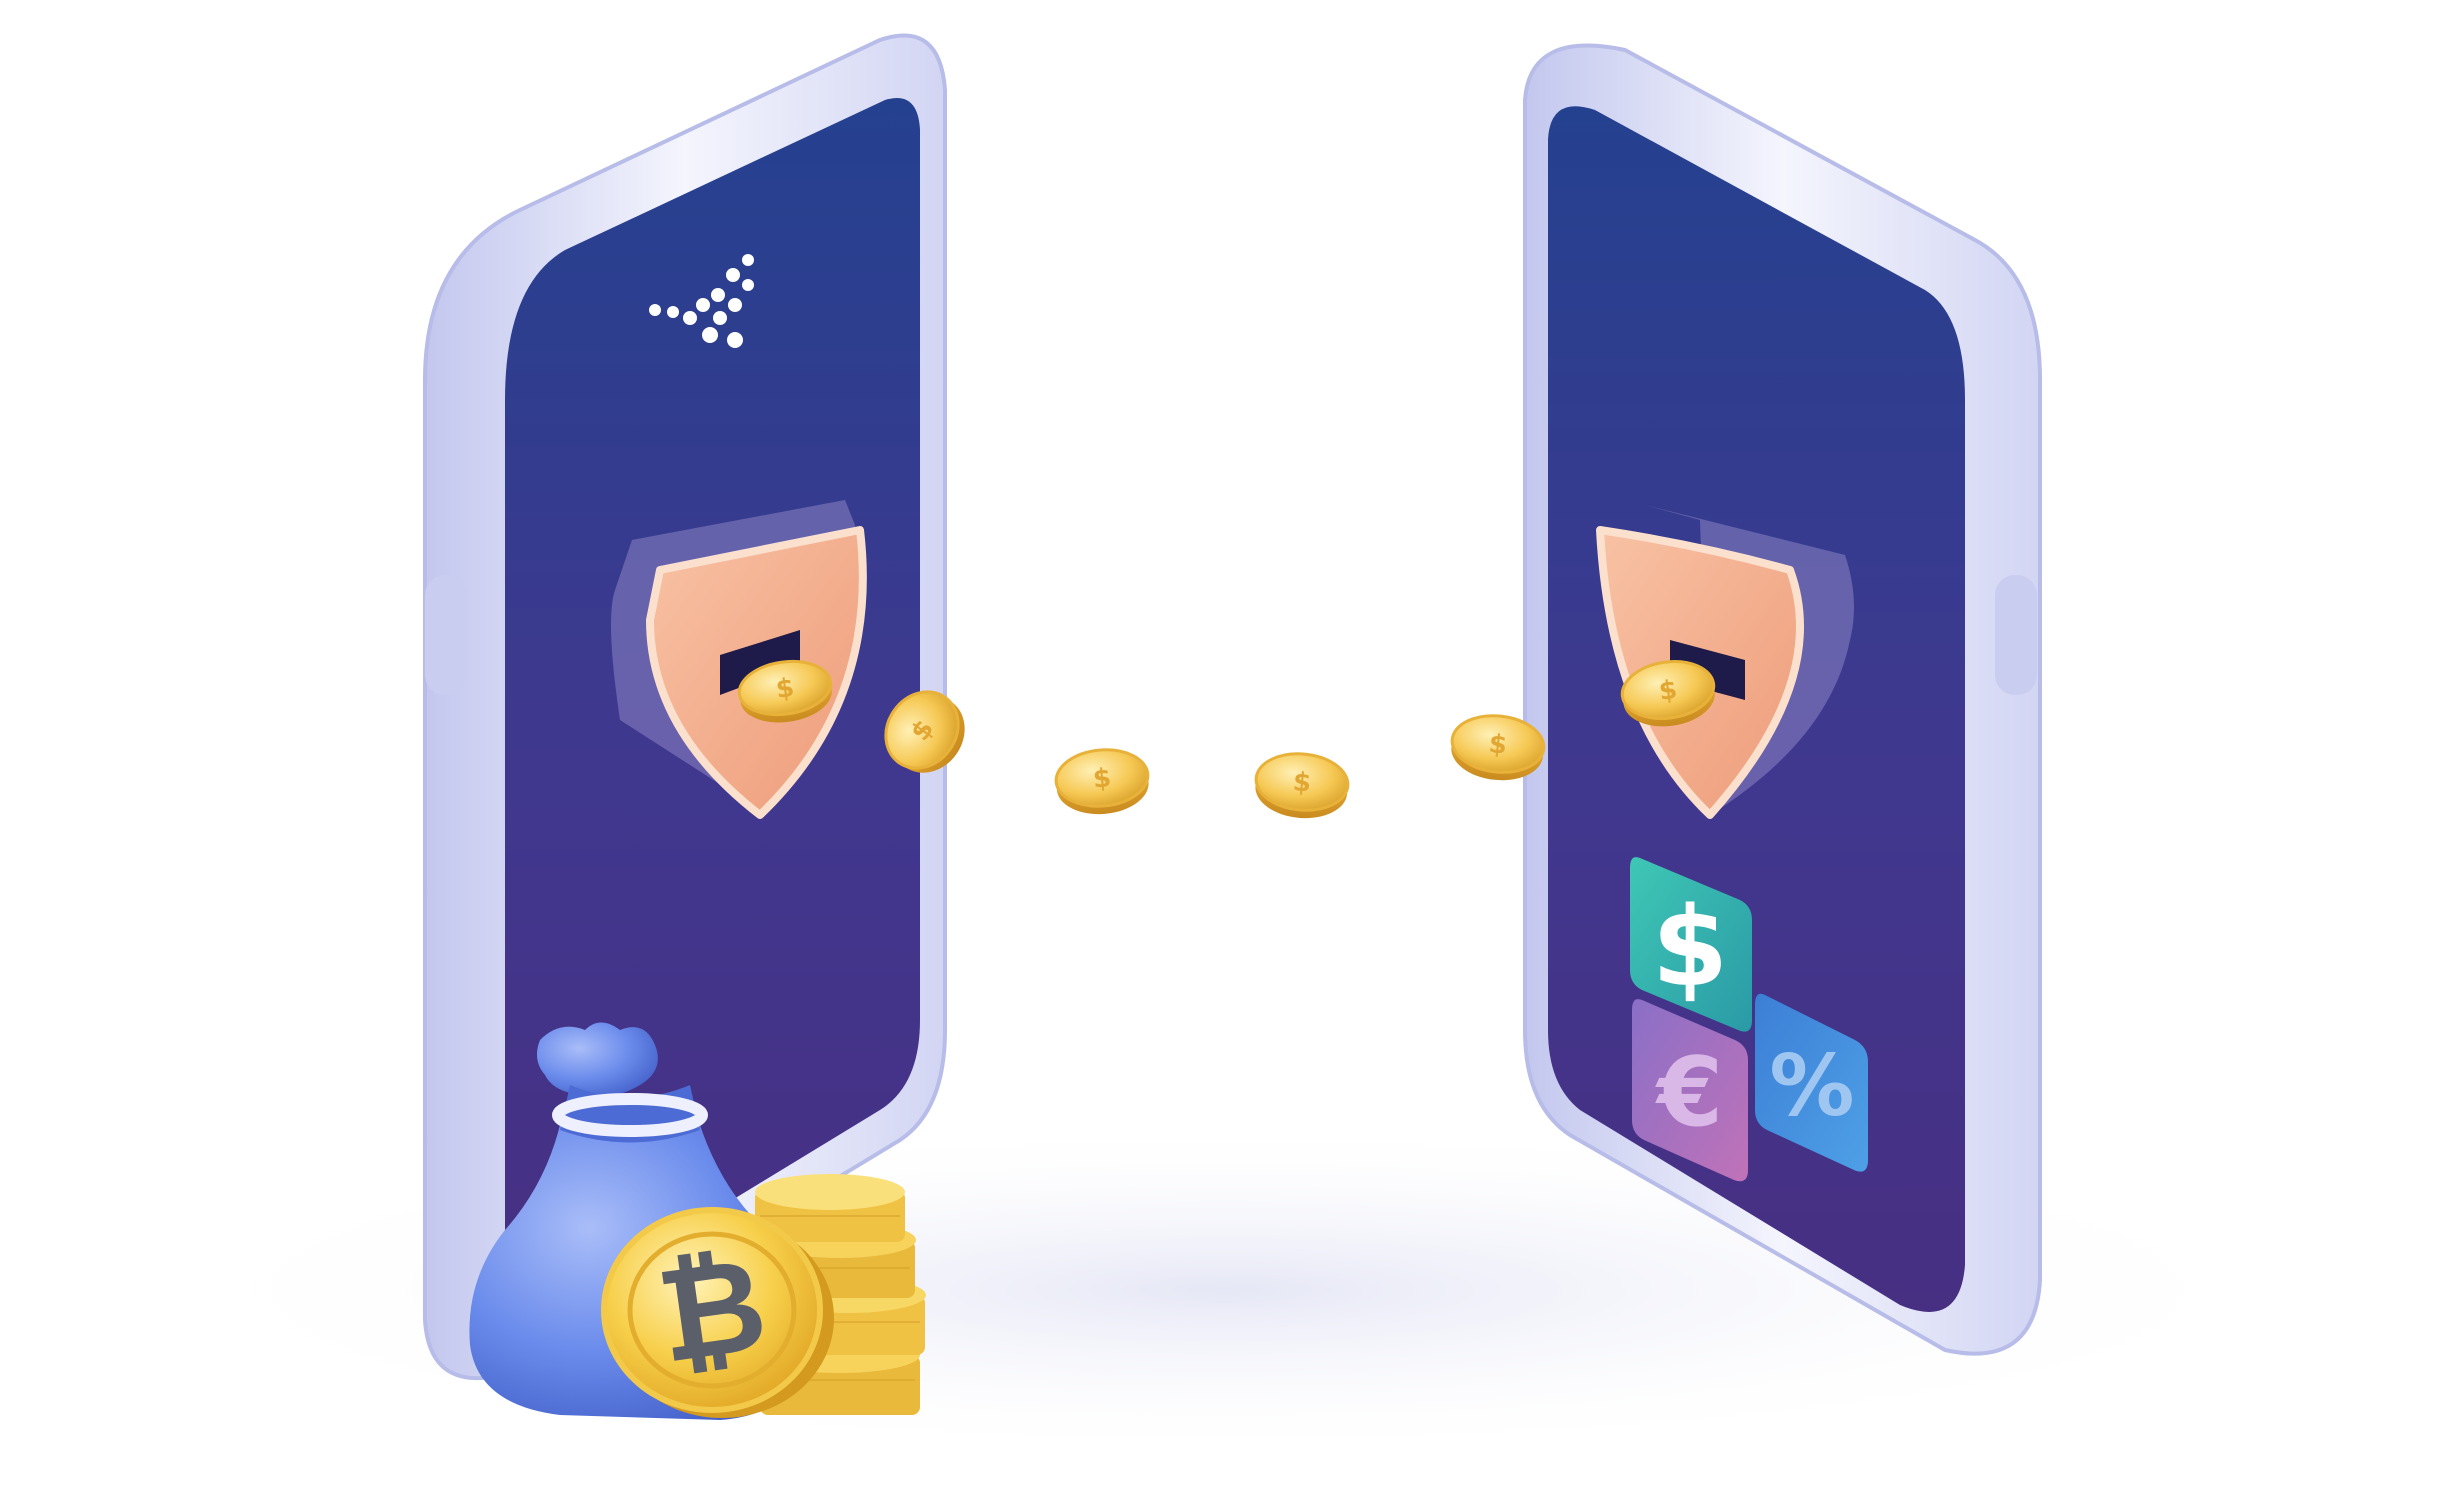 The image size is (2452, 1508). Describe the element at coordinates (712, 1309) in the screenshot. I see `bitcoin-symbol: ₿` at that location.